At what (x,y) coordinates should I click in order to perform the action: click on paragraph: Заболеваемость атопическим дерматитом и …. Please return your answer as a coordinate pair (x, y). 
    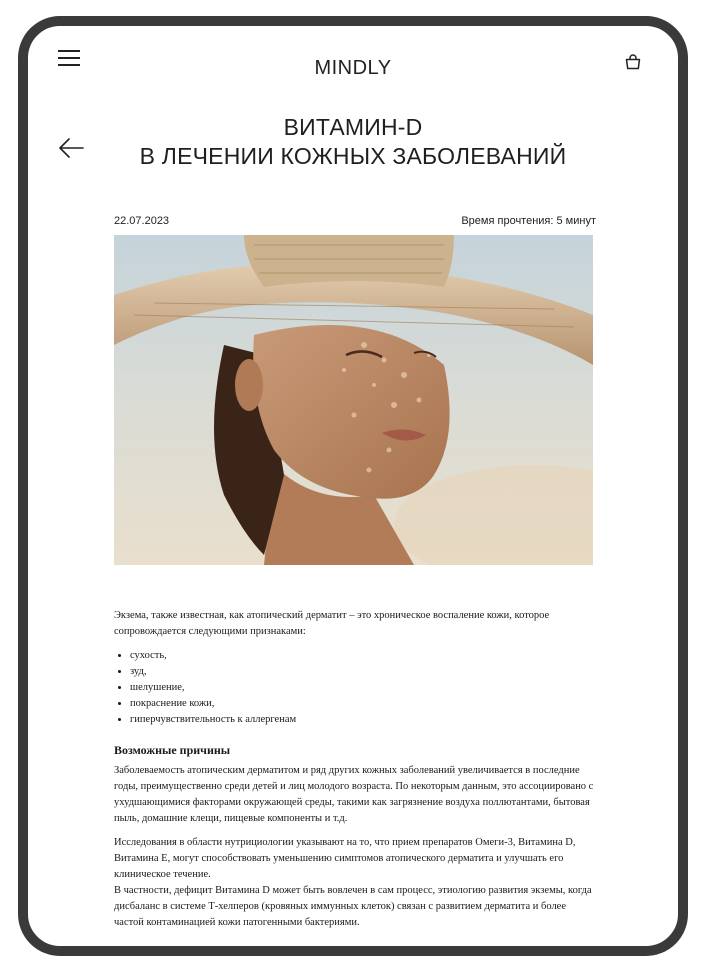
    Looking at the image, I should click on (354, 794).